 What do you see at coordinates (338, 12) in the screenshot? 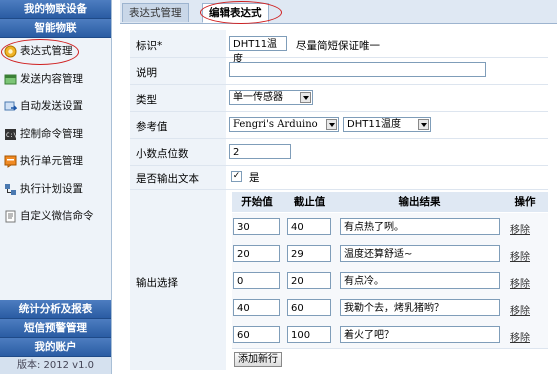
I see `tab-bar: 表达式管理 编辑表达式` at bounding box center [338, 12].